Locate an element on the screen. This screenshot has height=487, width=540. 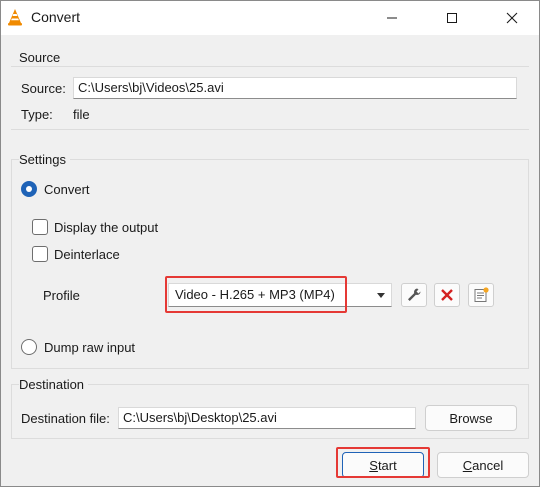
display-output-label: Display the output is located at coordinates (106, 227).